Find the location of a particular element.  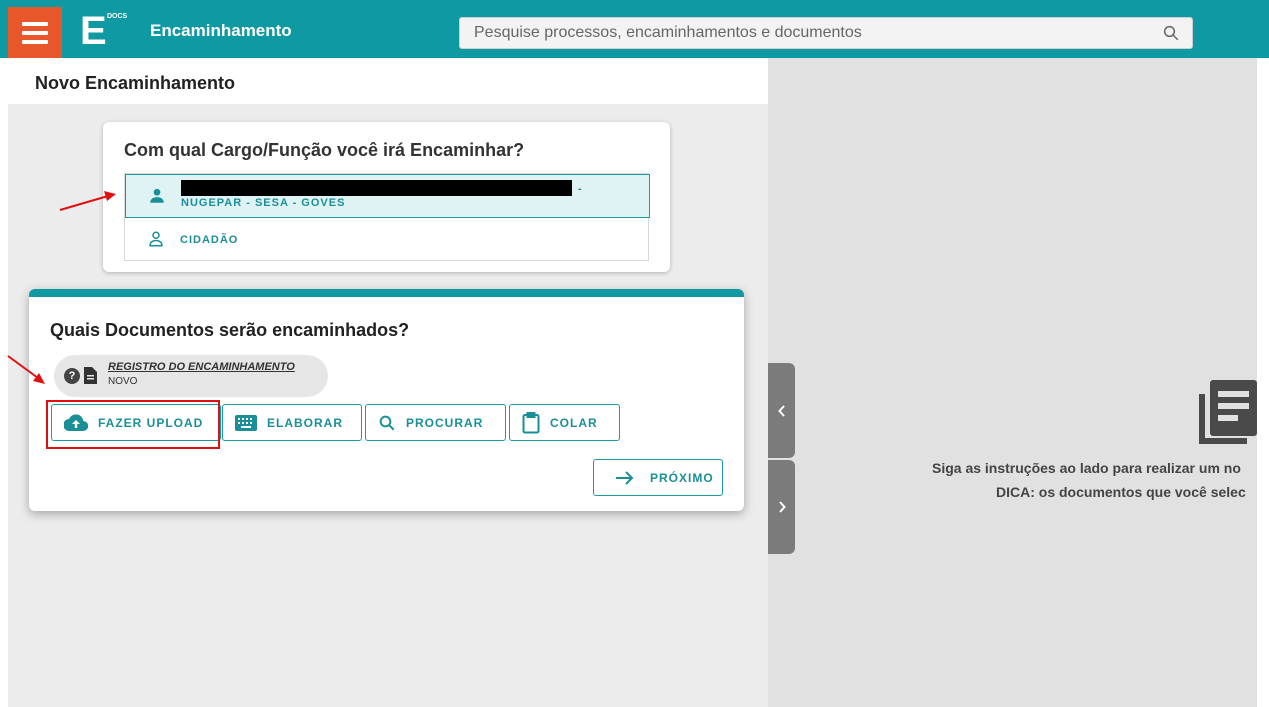

role-option-selected: - NUGEPAR - SESA - GOVES is located at coordinates (387, 196).